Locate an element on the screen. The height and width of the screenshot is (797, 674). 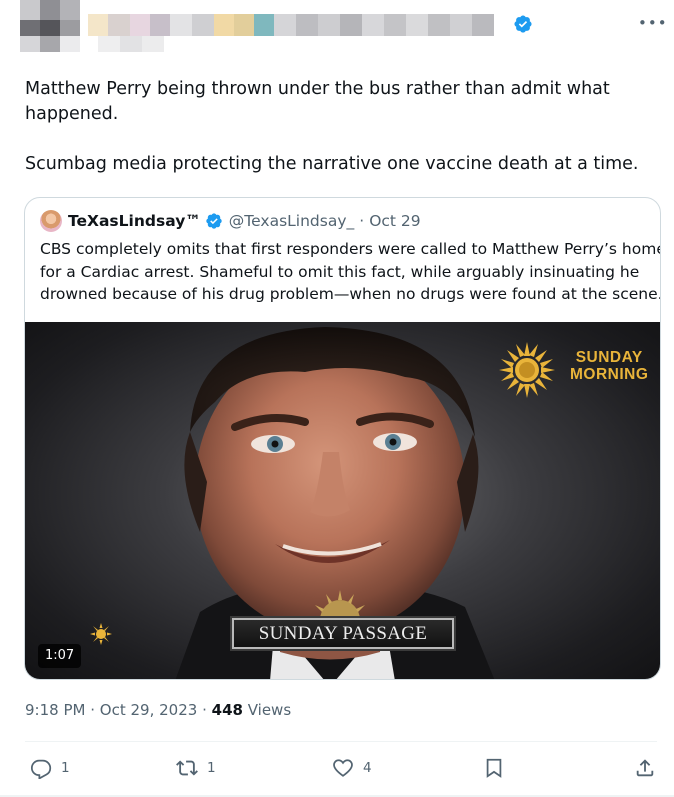
reply-count: 1 is located at coordinates (65, 768).